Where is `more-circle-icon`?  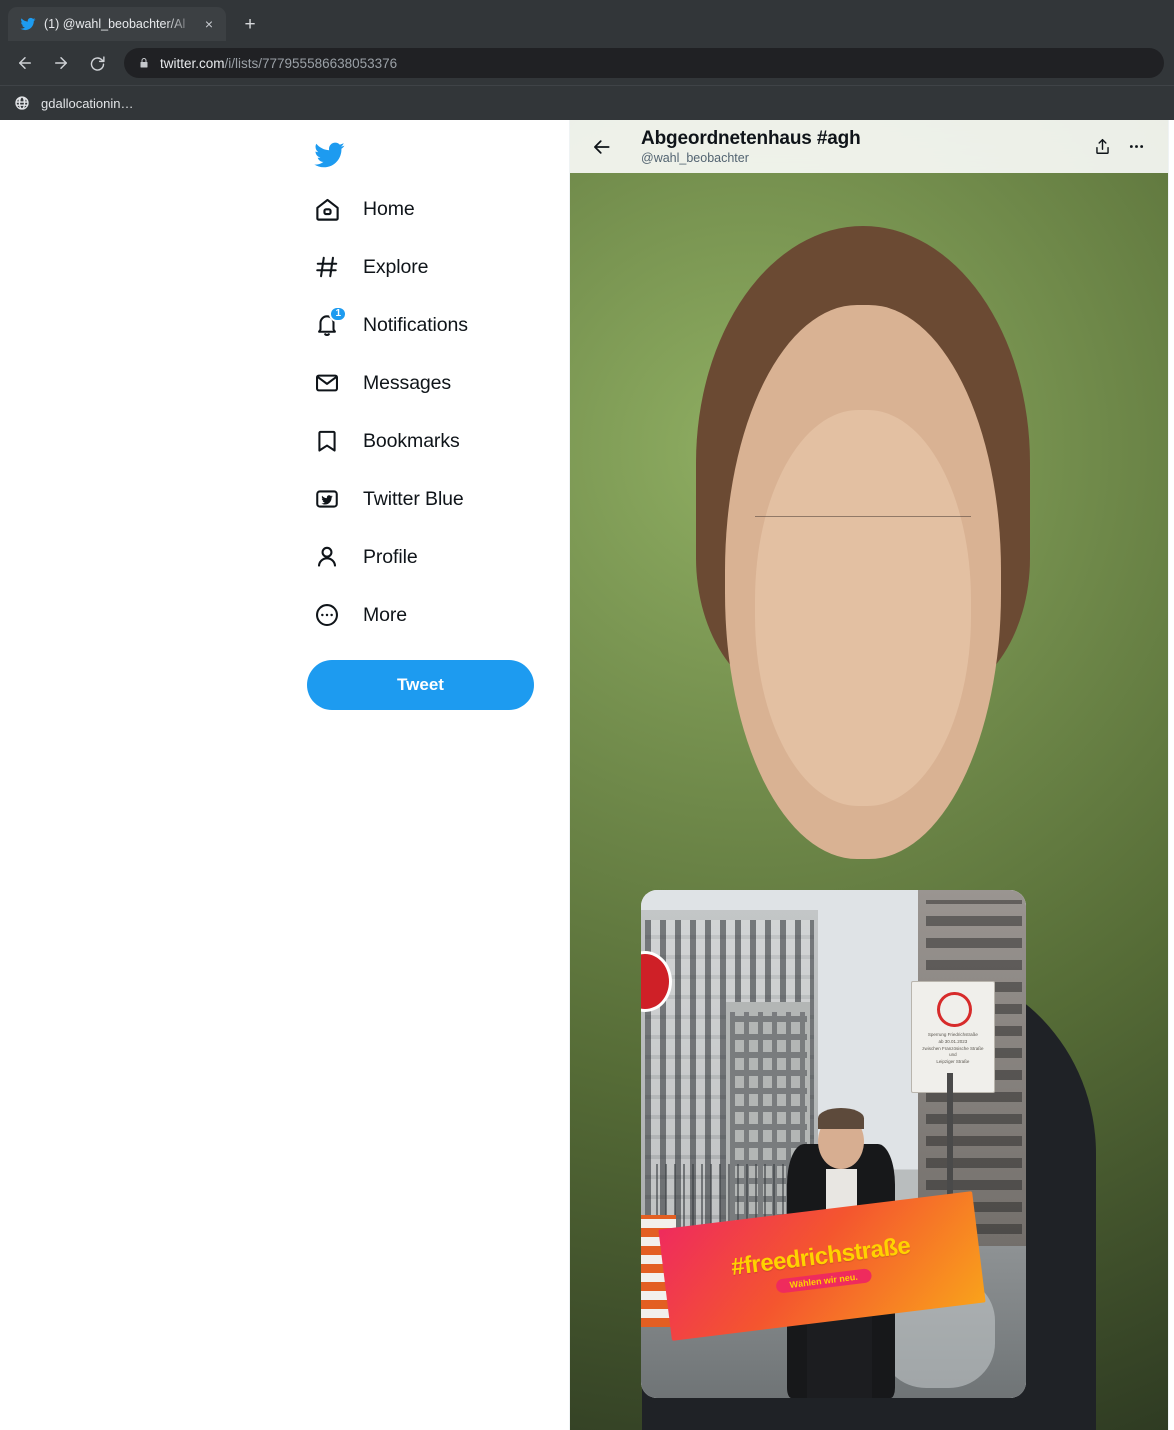 more-circle-icon is located at coordinates (327, 615).